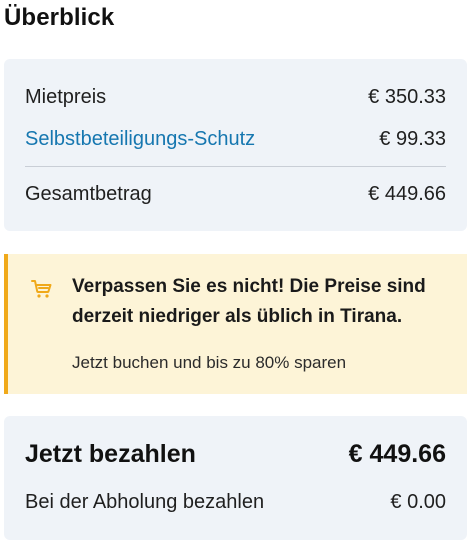  What do you see at coordinates (418, 502) in the screenshot?
I see `pay-later-value: € 0.00` at bounding box center [418, 502].